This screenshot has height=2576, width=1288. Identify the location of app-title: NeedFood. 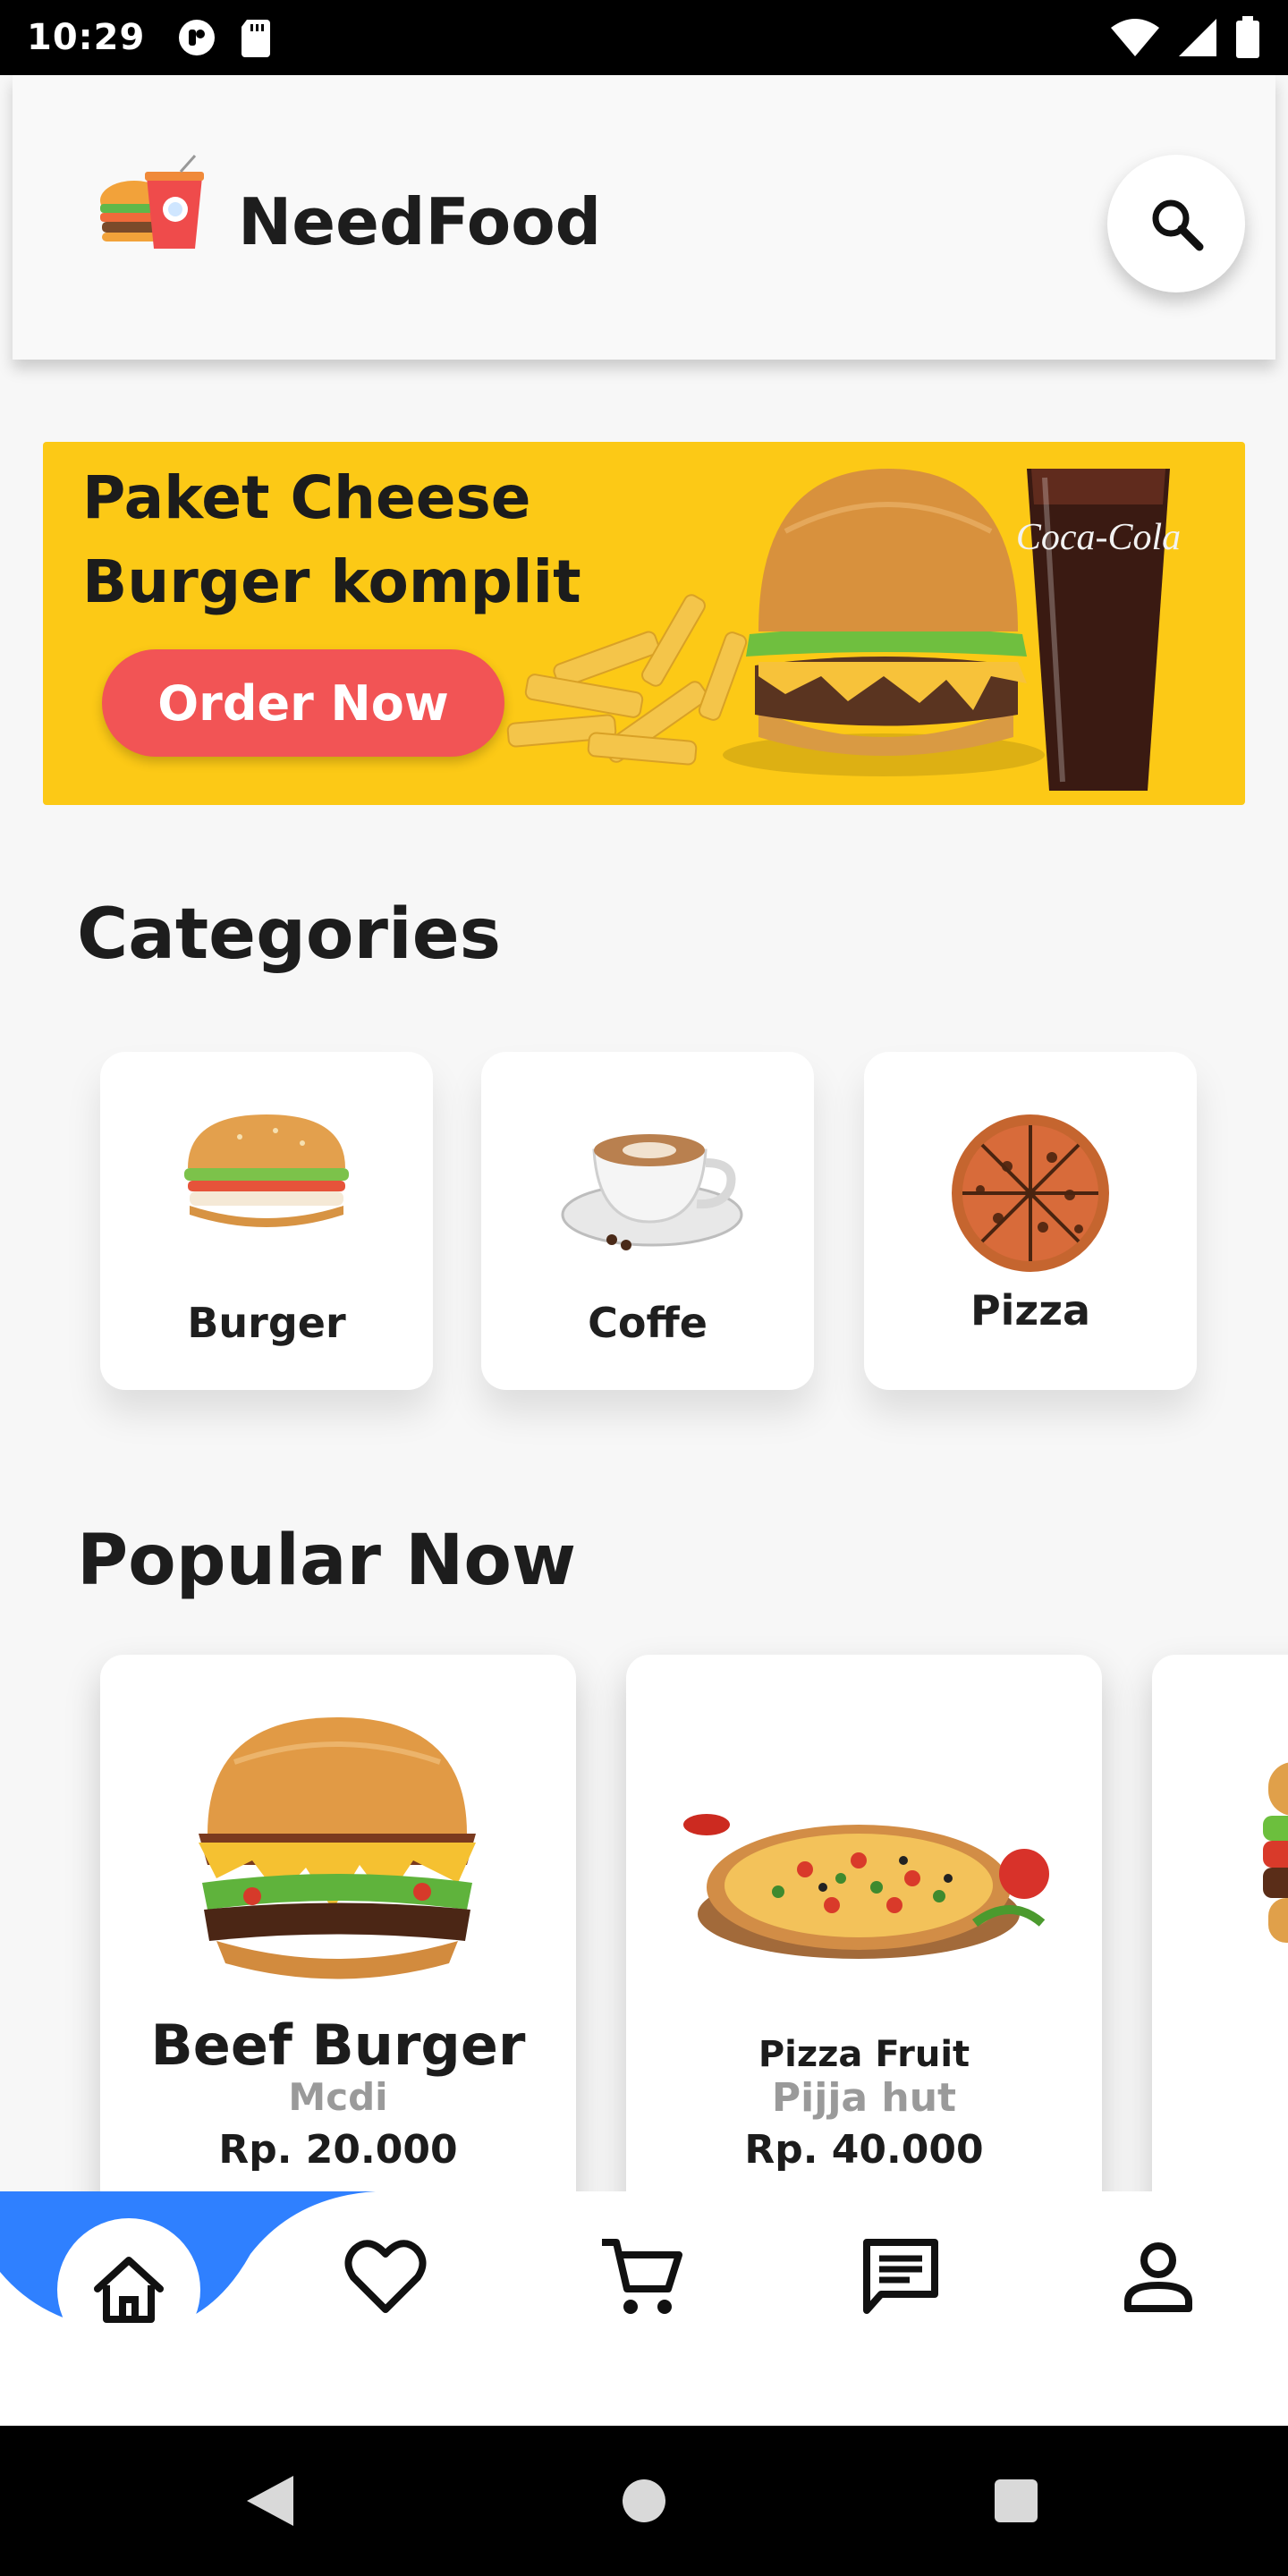
(420, 221).